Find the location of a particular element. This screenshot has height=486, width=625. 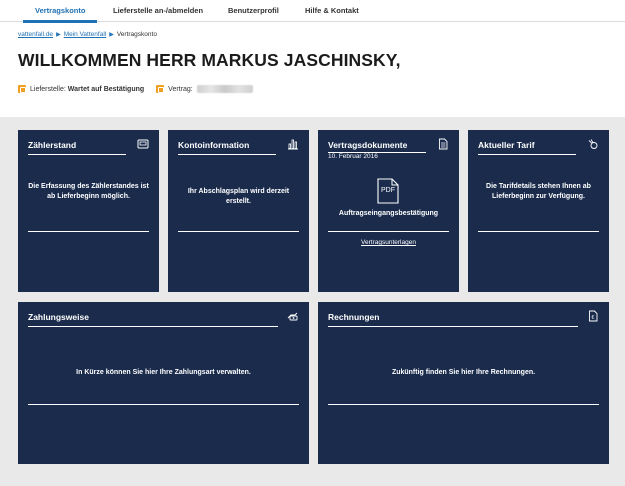

vertragsunterlagen-link: Vertragsunterlagen is located at coordinates (388, 242).